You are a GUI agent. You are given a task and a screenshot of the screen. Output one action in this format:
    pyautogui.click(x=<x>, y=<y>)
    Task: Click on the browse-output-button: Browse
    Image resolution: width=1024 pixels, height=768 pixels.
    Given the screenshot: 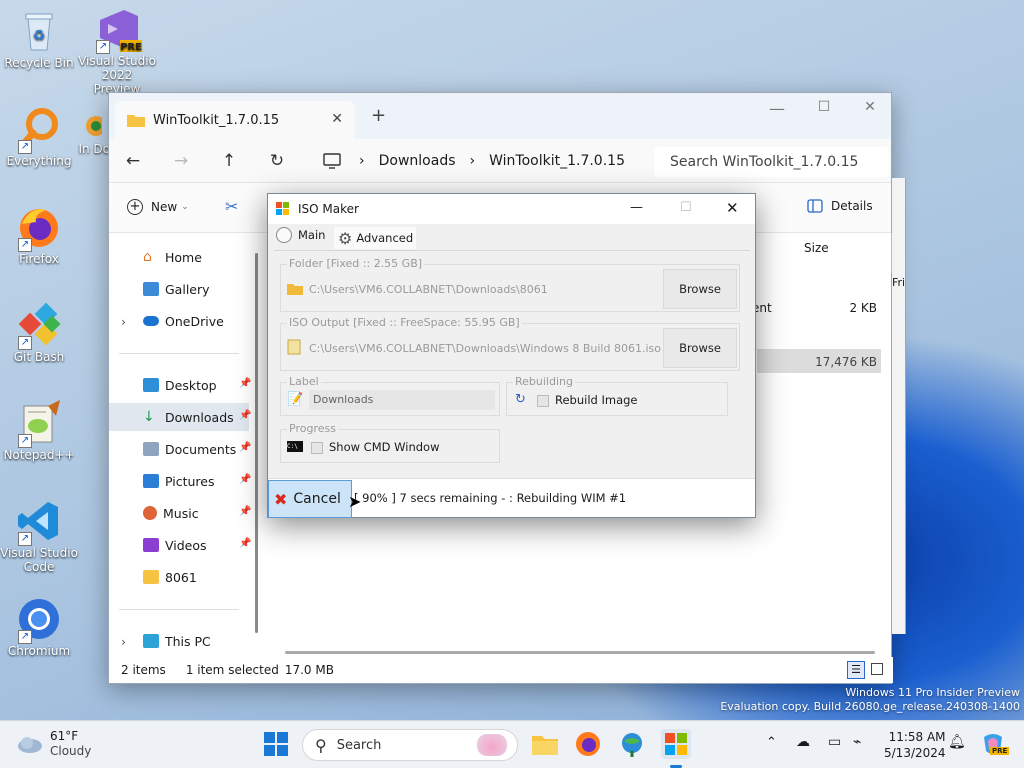 What is the action you would take?
    pyautogui.click(x=700, y=348)
    